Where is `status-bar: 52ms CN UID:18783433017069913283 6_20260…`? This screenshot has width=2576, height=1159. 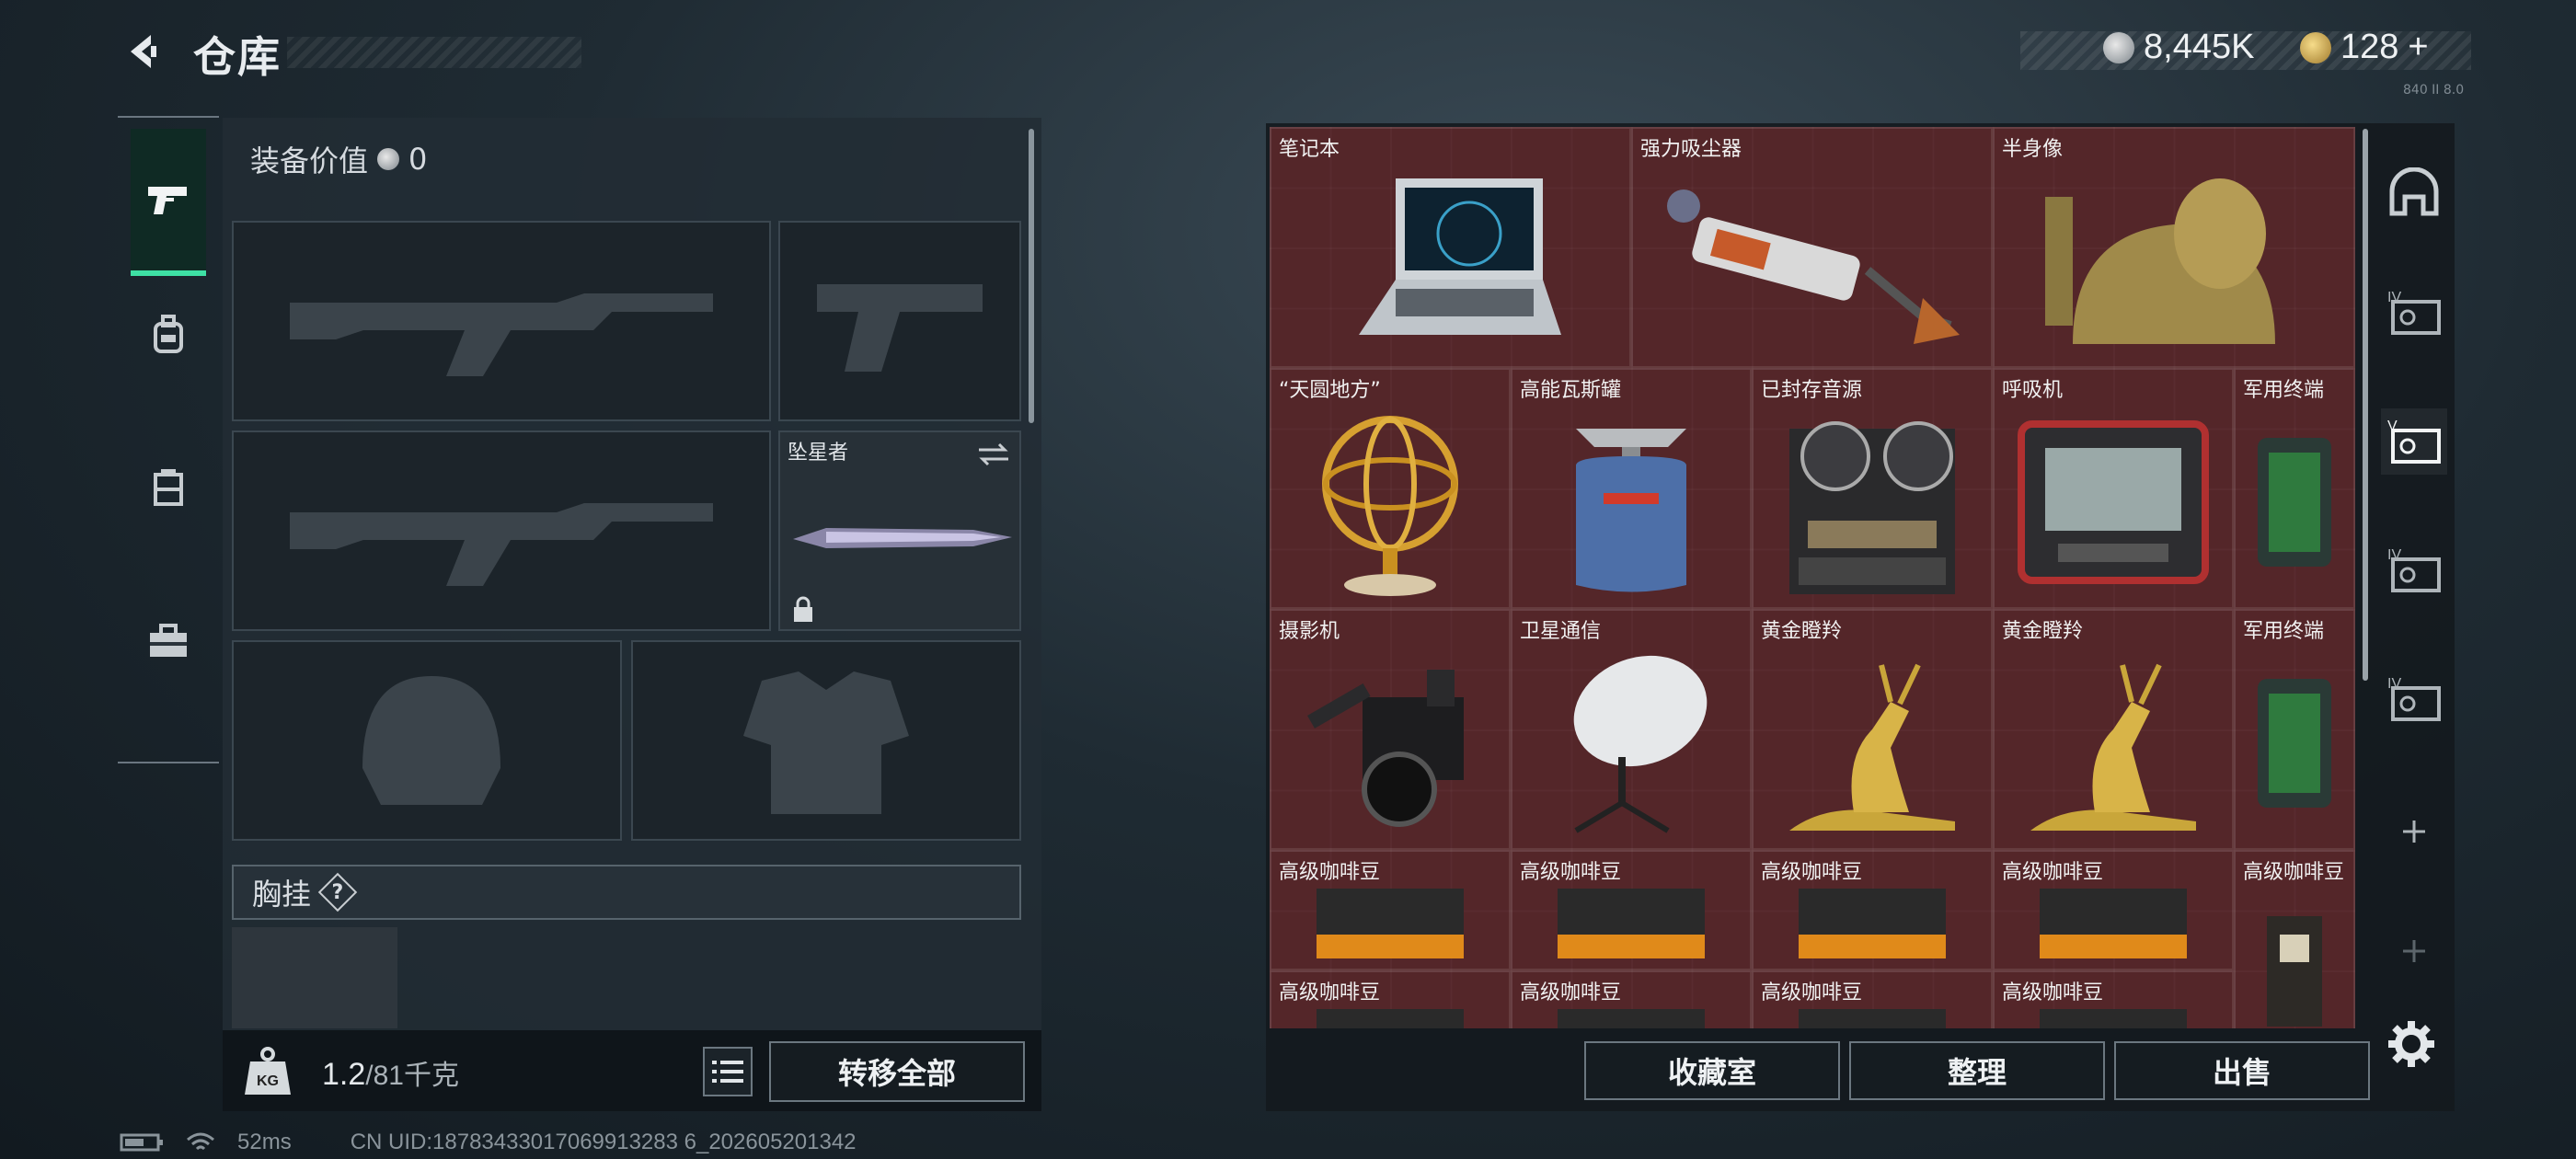
status-bar: 52ms CN UID:18783433017069913283 6_20260… is located at coordinates (488, 1142).